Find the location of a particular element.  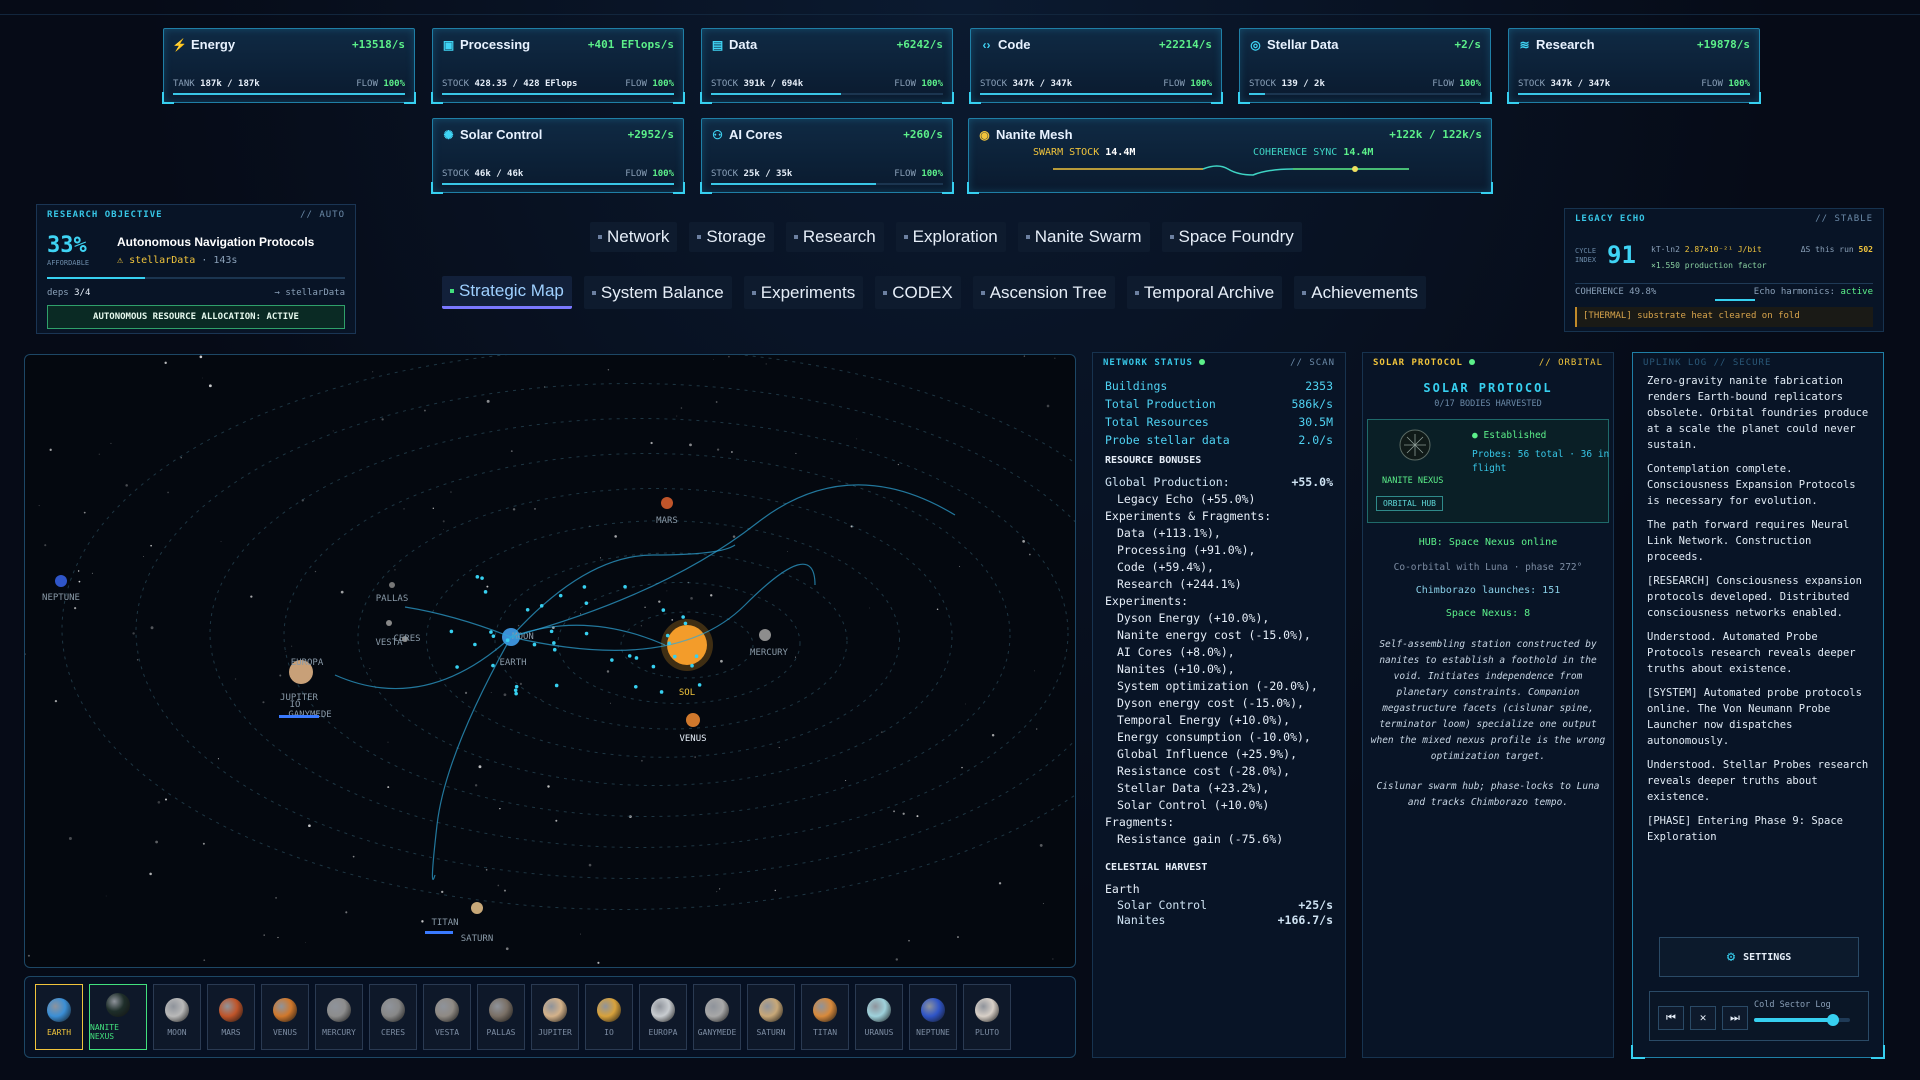

resource-card-ai-cores: ⚇ AI Cores +260/s STOCK 25k / 35k FLOW 100% is located at coordinates (827, 156).